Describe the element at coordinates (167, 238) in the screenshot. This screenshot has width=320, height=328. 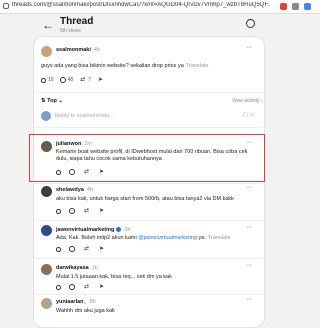
I see `mention-link: @jawonvirtualmarketing` at that location.